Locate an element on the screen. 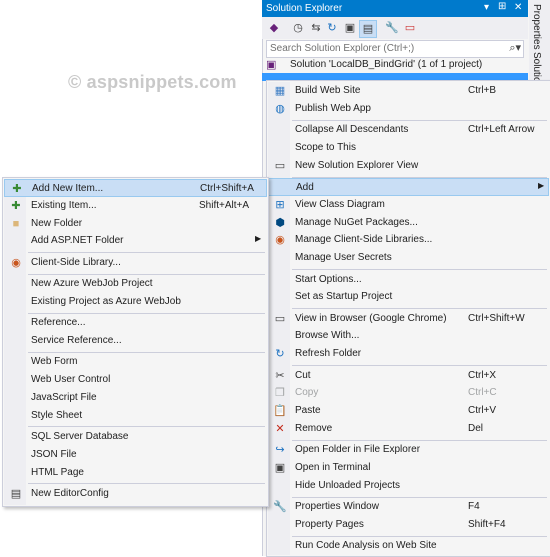 The image size is (550, 557). add-menu-item-add-new-item: ✚ Add New Item... Ctrl+Shift+A is located at coordinates (135, 188).